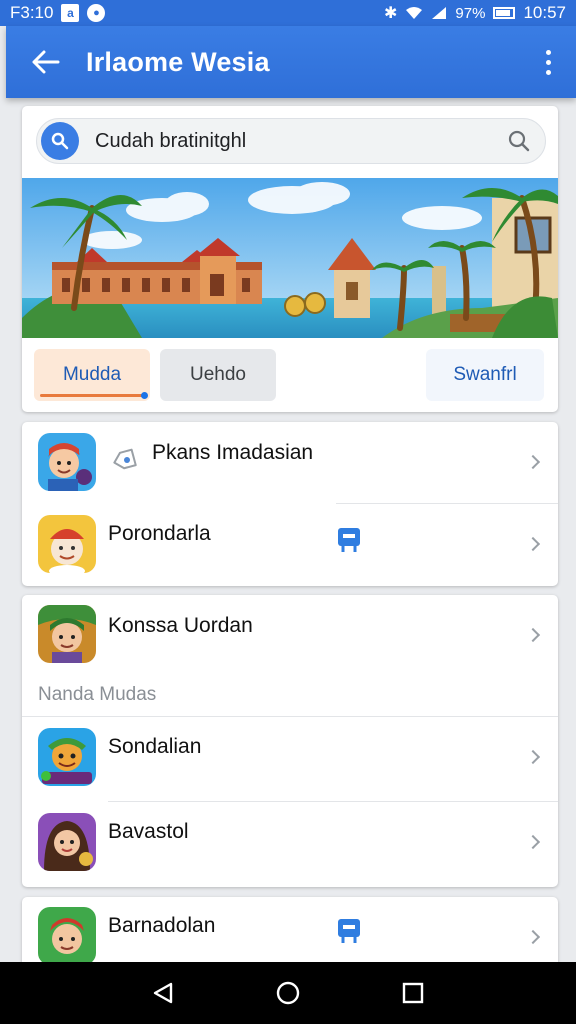 The width and height of the screenshot is (576, 1024). What do you see at coordinates (67, 462) in the screenshot?
I see `app-icon-boy` at bounding box center [67, 462].